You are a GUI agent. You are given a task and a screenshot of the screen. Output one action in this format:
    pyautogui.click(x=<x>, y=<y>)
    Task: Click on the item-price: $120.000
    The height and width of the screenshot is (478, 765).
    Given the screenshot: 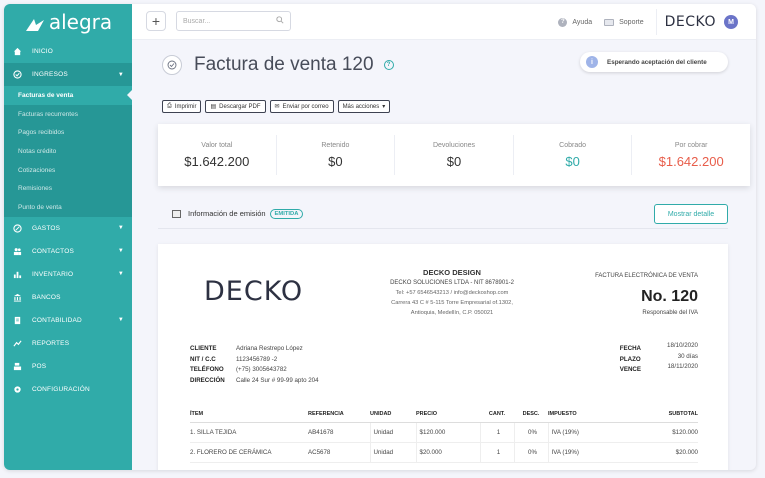 What is the action you would take?
    pyautogui.click(x=447, y=432)
    